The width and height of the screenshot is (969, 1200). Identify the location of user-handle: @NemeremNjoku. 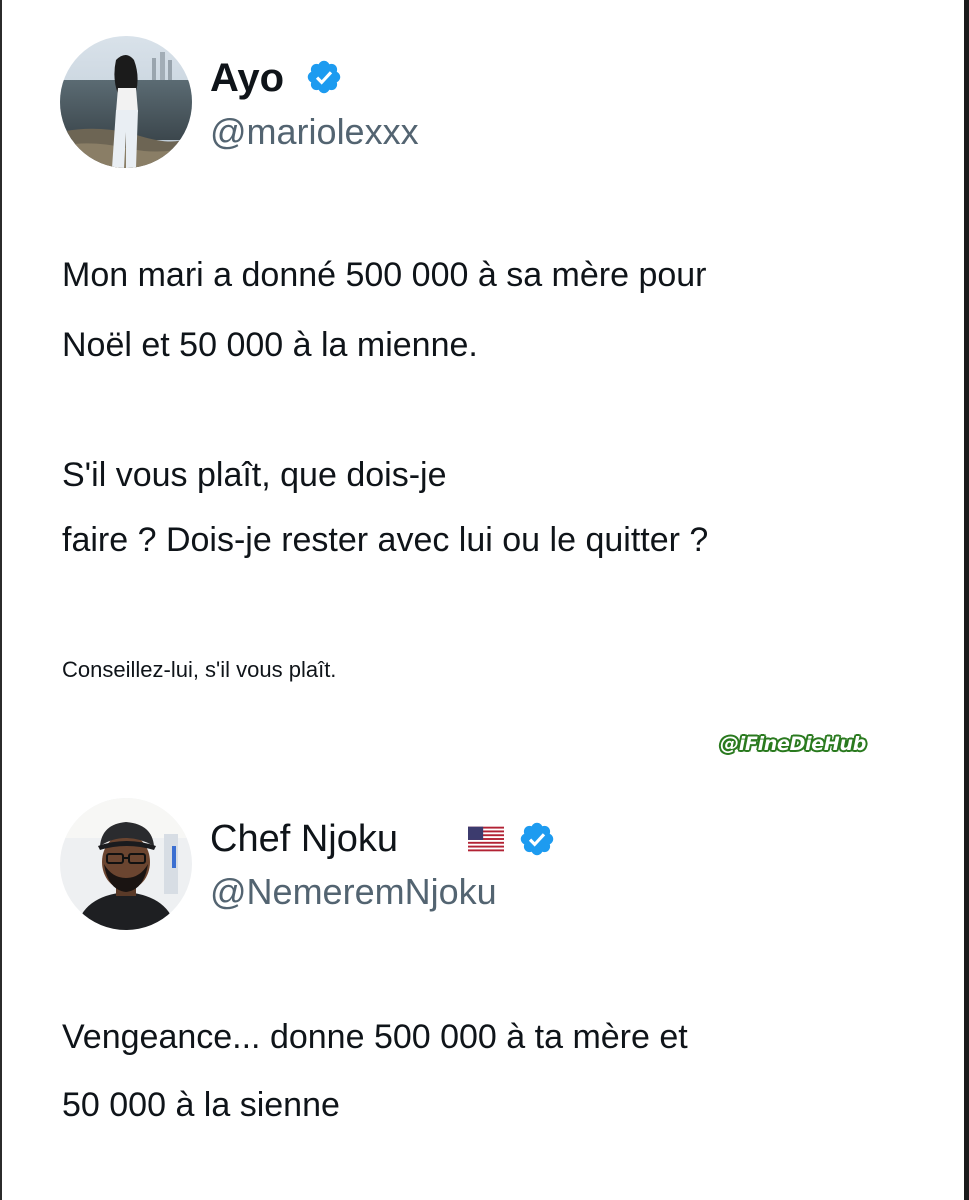
(353, 892).